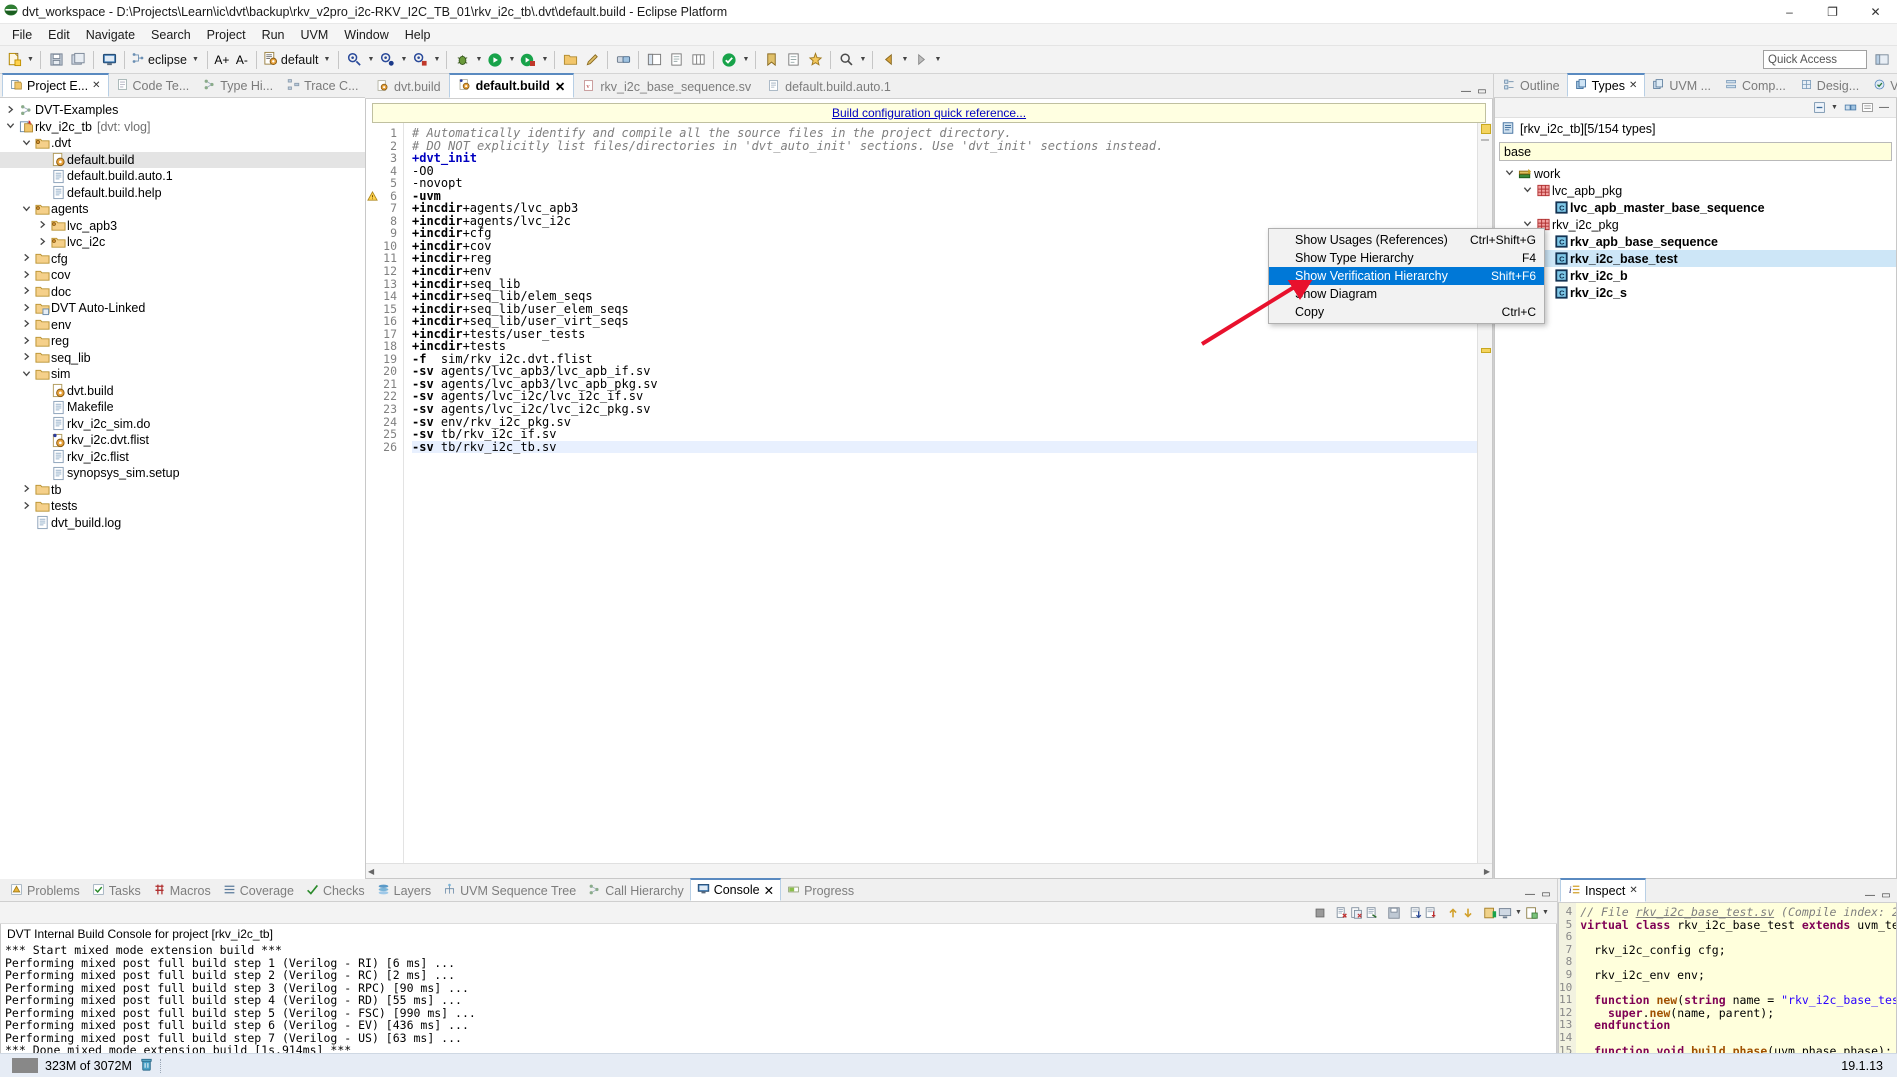 This screenshot has height=1077, width=1897. Describe the element at coordinates (944, 171) in the screenshot. I see `code-line: -O0` at that location.